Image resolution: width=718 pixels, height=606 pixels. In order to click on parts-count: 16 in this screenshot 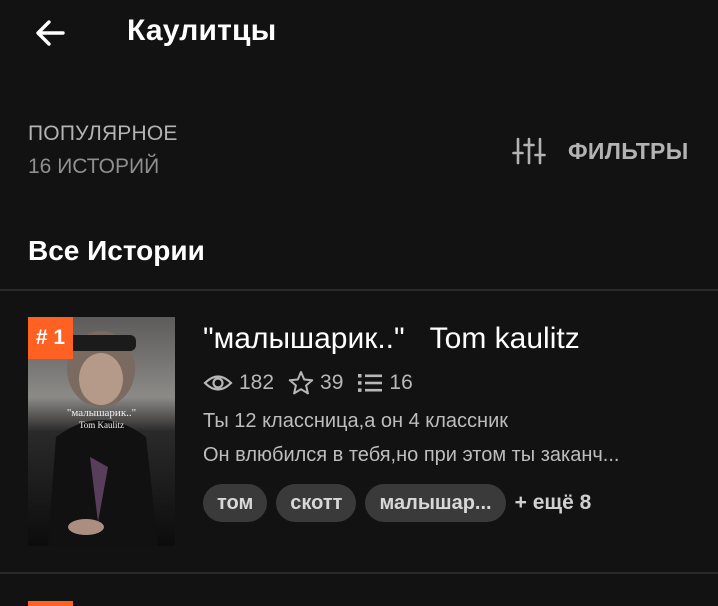, I will do `click(401, 382)`.